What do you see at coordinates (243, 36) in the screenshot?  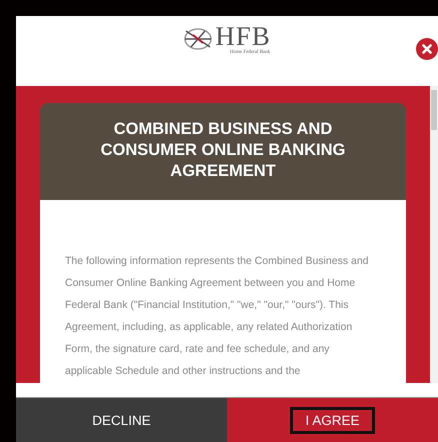 I see `logo-wordmark: HFB` at bounding box center [243, 36].